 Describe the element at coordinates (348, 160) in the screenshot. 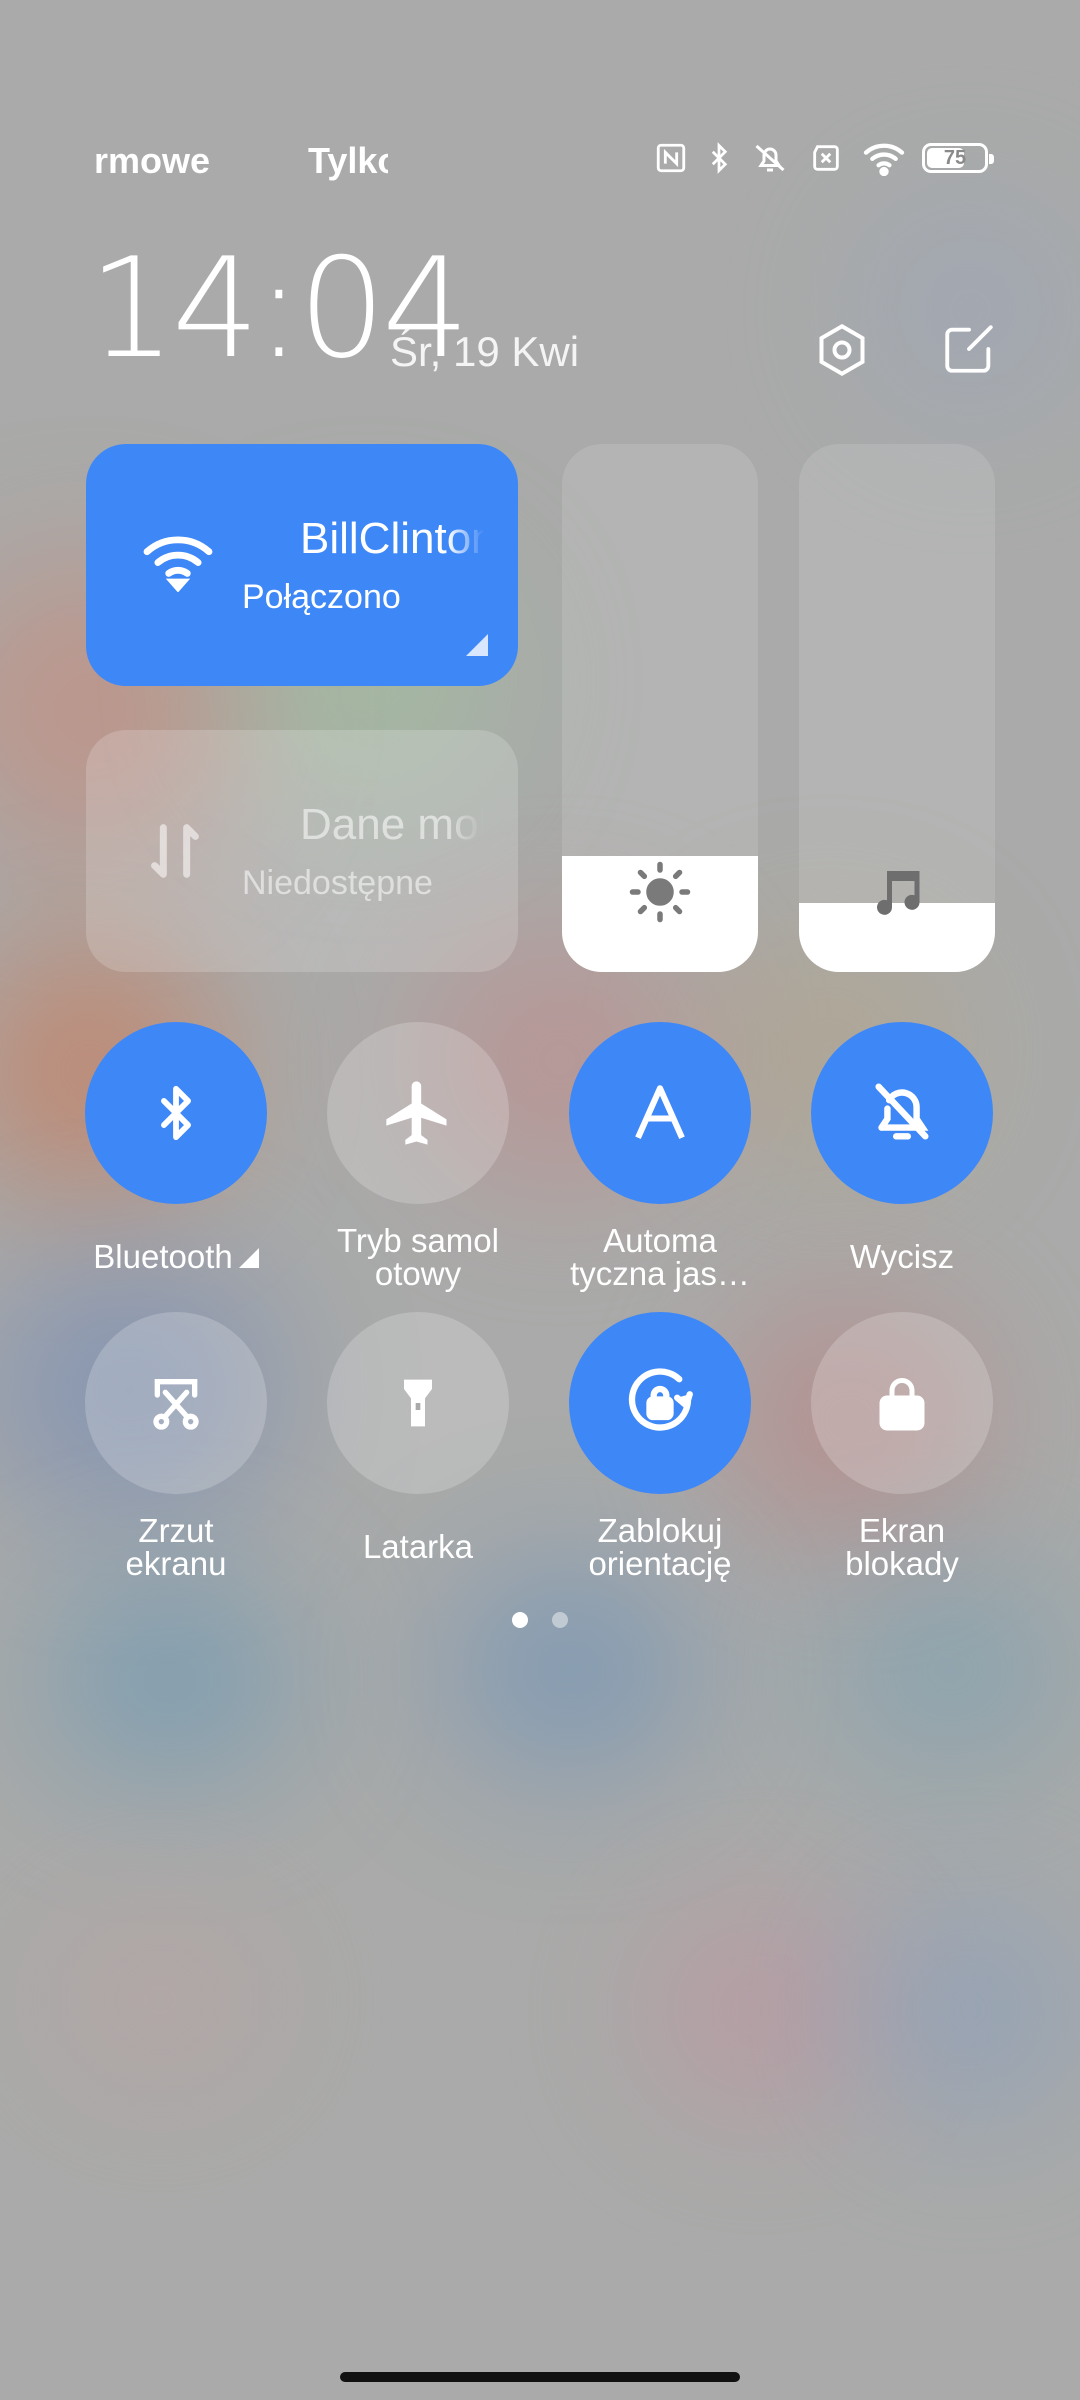

I see `carrier-text-2: Tylko` at that location.